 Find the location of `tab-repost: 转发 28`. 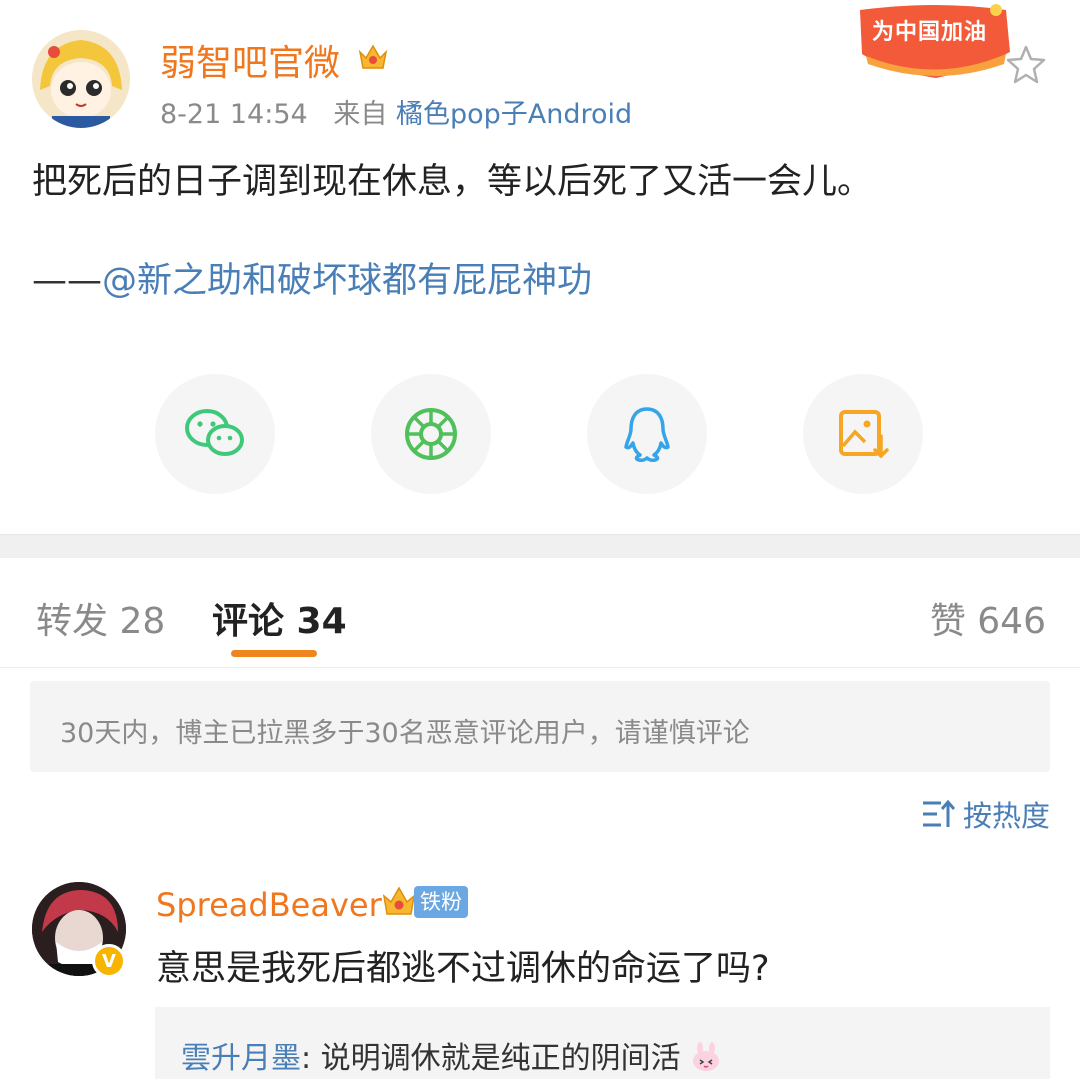

tab-repost: 转发 28 is located at coordinates (100, 618).